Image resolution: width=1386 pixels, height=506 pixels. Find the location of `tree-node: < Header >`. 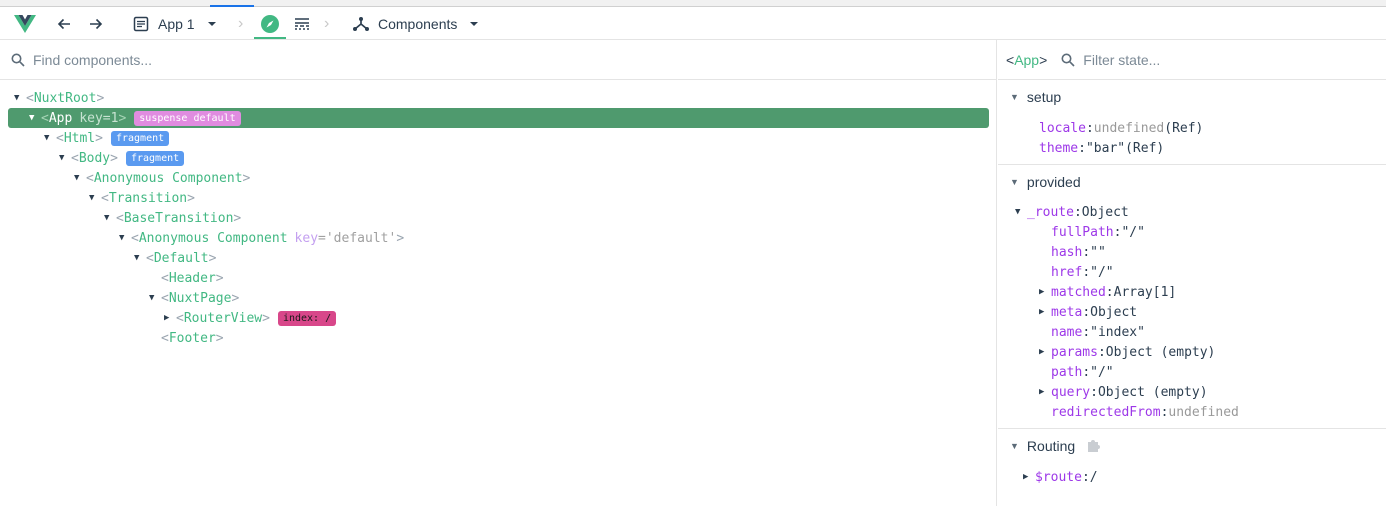

tree-node: < Header > is located at coordinates (186, 278).